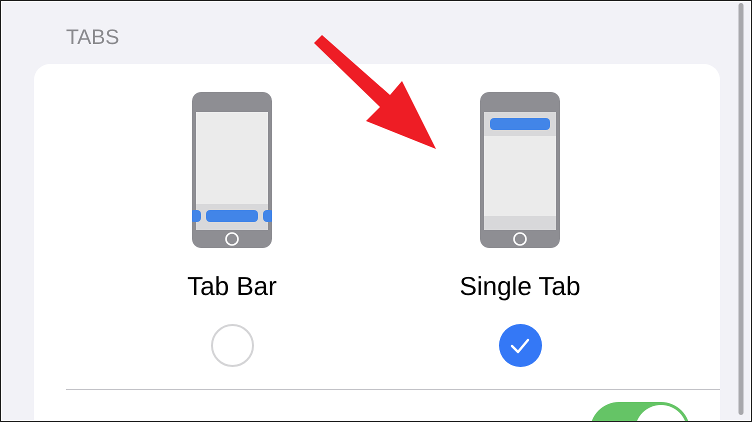 This screenshot has height=422, width=752. What do you see at coordinates (93, 38) in the screenshot?
I see `section-header: TABS` at bounding box center [93, 38].